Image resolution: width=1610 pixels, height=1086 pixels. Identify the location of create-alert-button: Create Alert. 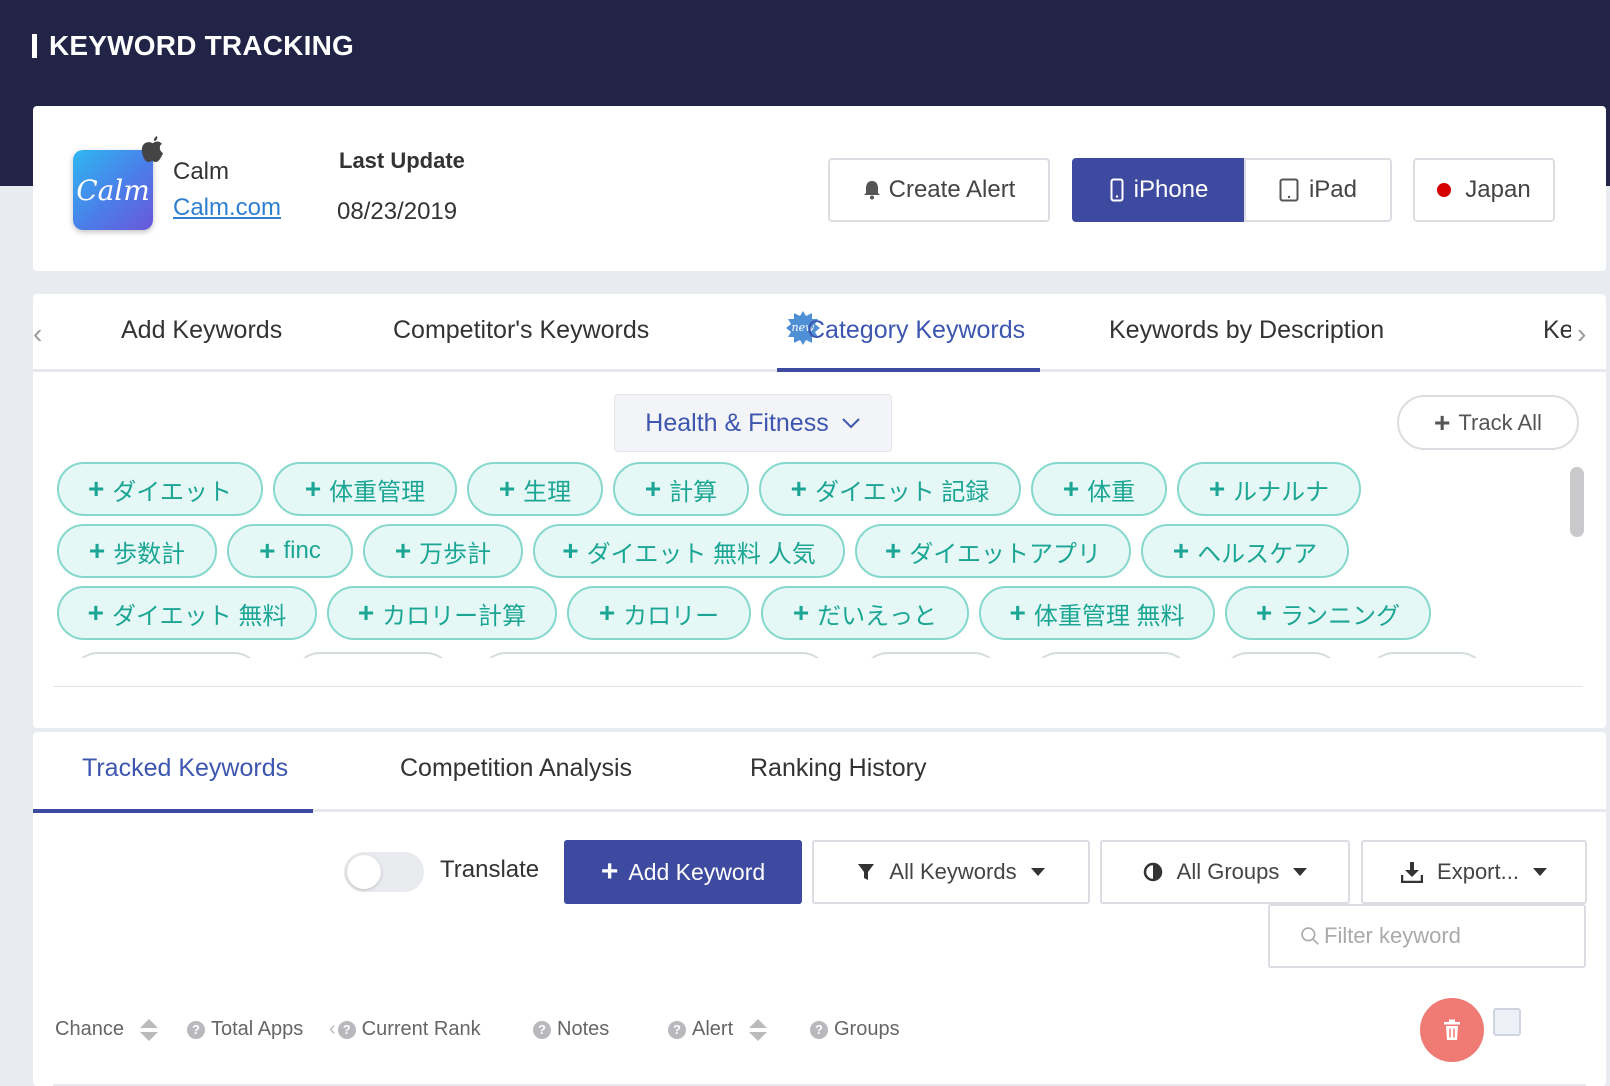
(939, 190).